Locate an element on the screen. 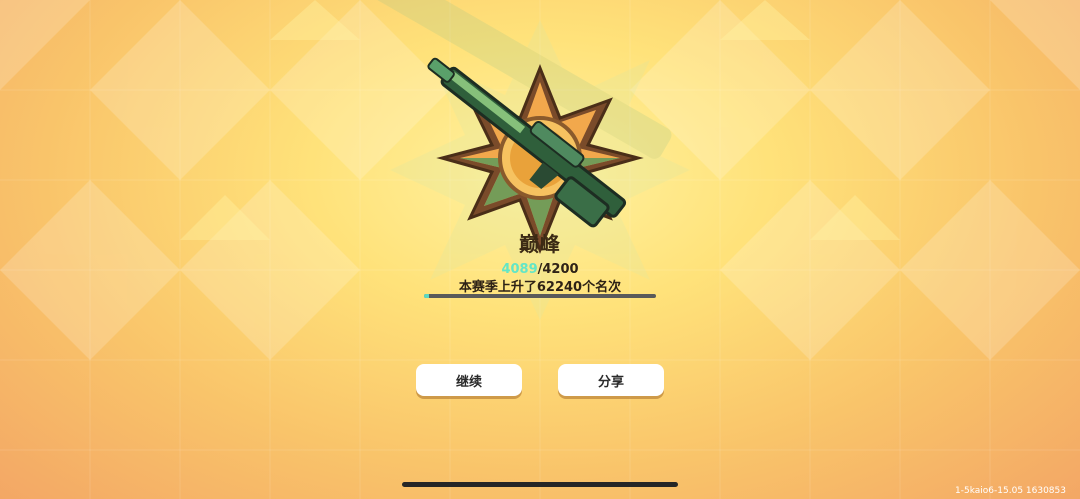  rank-progress-fill is located at coordinates (426, 296).